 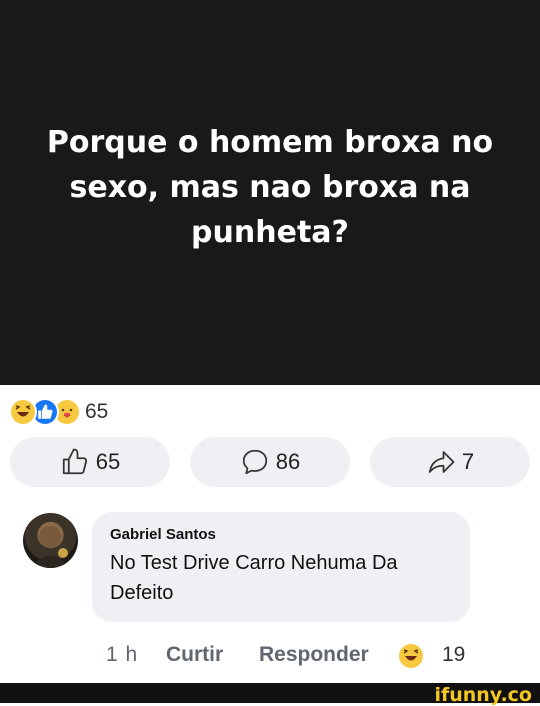 What do you see at coordinates (122, 654) in the screenshot?
I see `comment-time: 1 h` at bounding box center [122, 654].